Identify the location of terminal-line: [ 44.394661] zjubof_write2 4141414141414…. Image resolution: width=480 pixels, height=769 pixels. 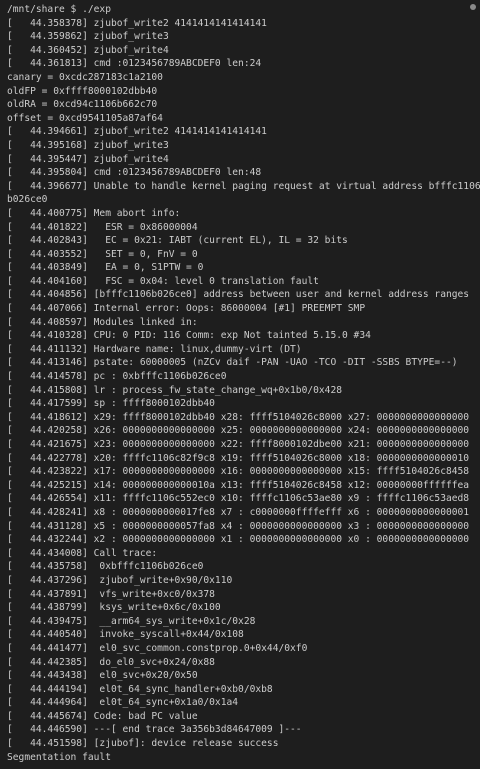
(137, 132).